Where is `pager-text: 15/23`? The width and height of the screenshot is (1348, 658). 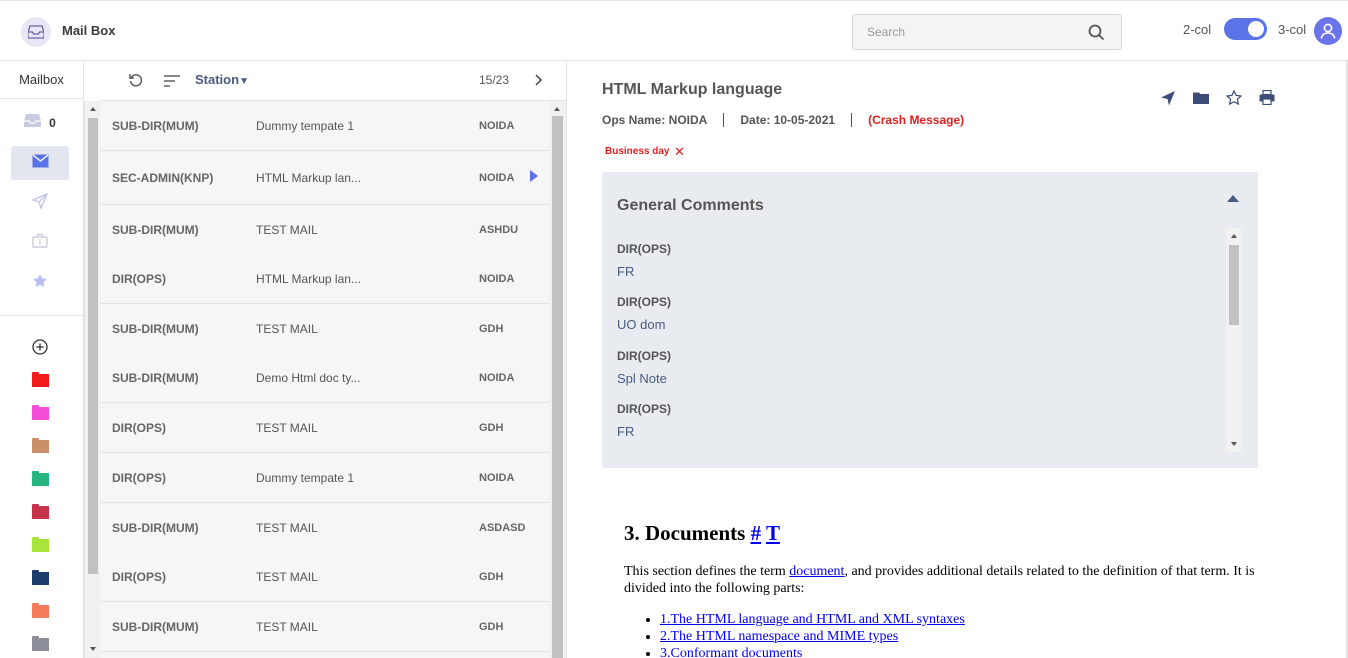
pager-text: 15/23 is located at coordinates (494, 80).